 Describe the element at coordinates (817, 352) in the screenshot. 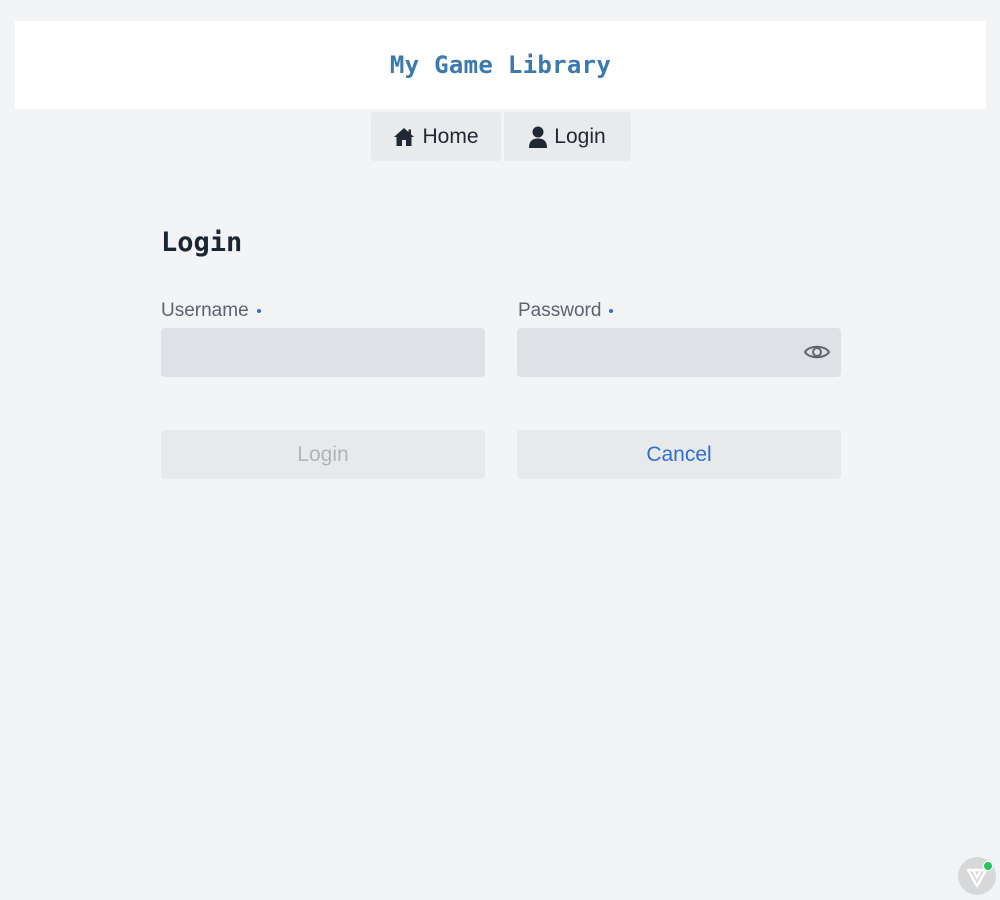

I see `eye-icon` at that location.